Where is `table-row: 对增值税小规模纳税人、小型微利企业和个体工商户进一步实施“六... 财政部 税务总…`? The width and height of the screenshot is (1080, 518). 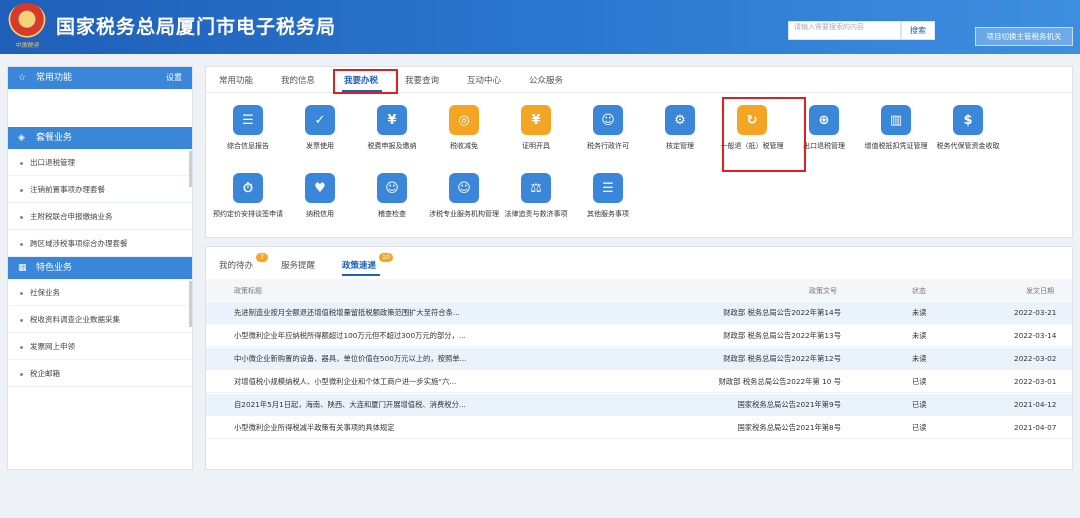
table-row: 对增值税小规模纳税人、小型微利企业和个体工商户进一步实施“六... 财政部 税务总… is located at coordinates (639, 382).